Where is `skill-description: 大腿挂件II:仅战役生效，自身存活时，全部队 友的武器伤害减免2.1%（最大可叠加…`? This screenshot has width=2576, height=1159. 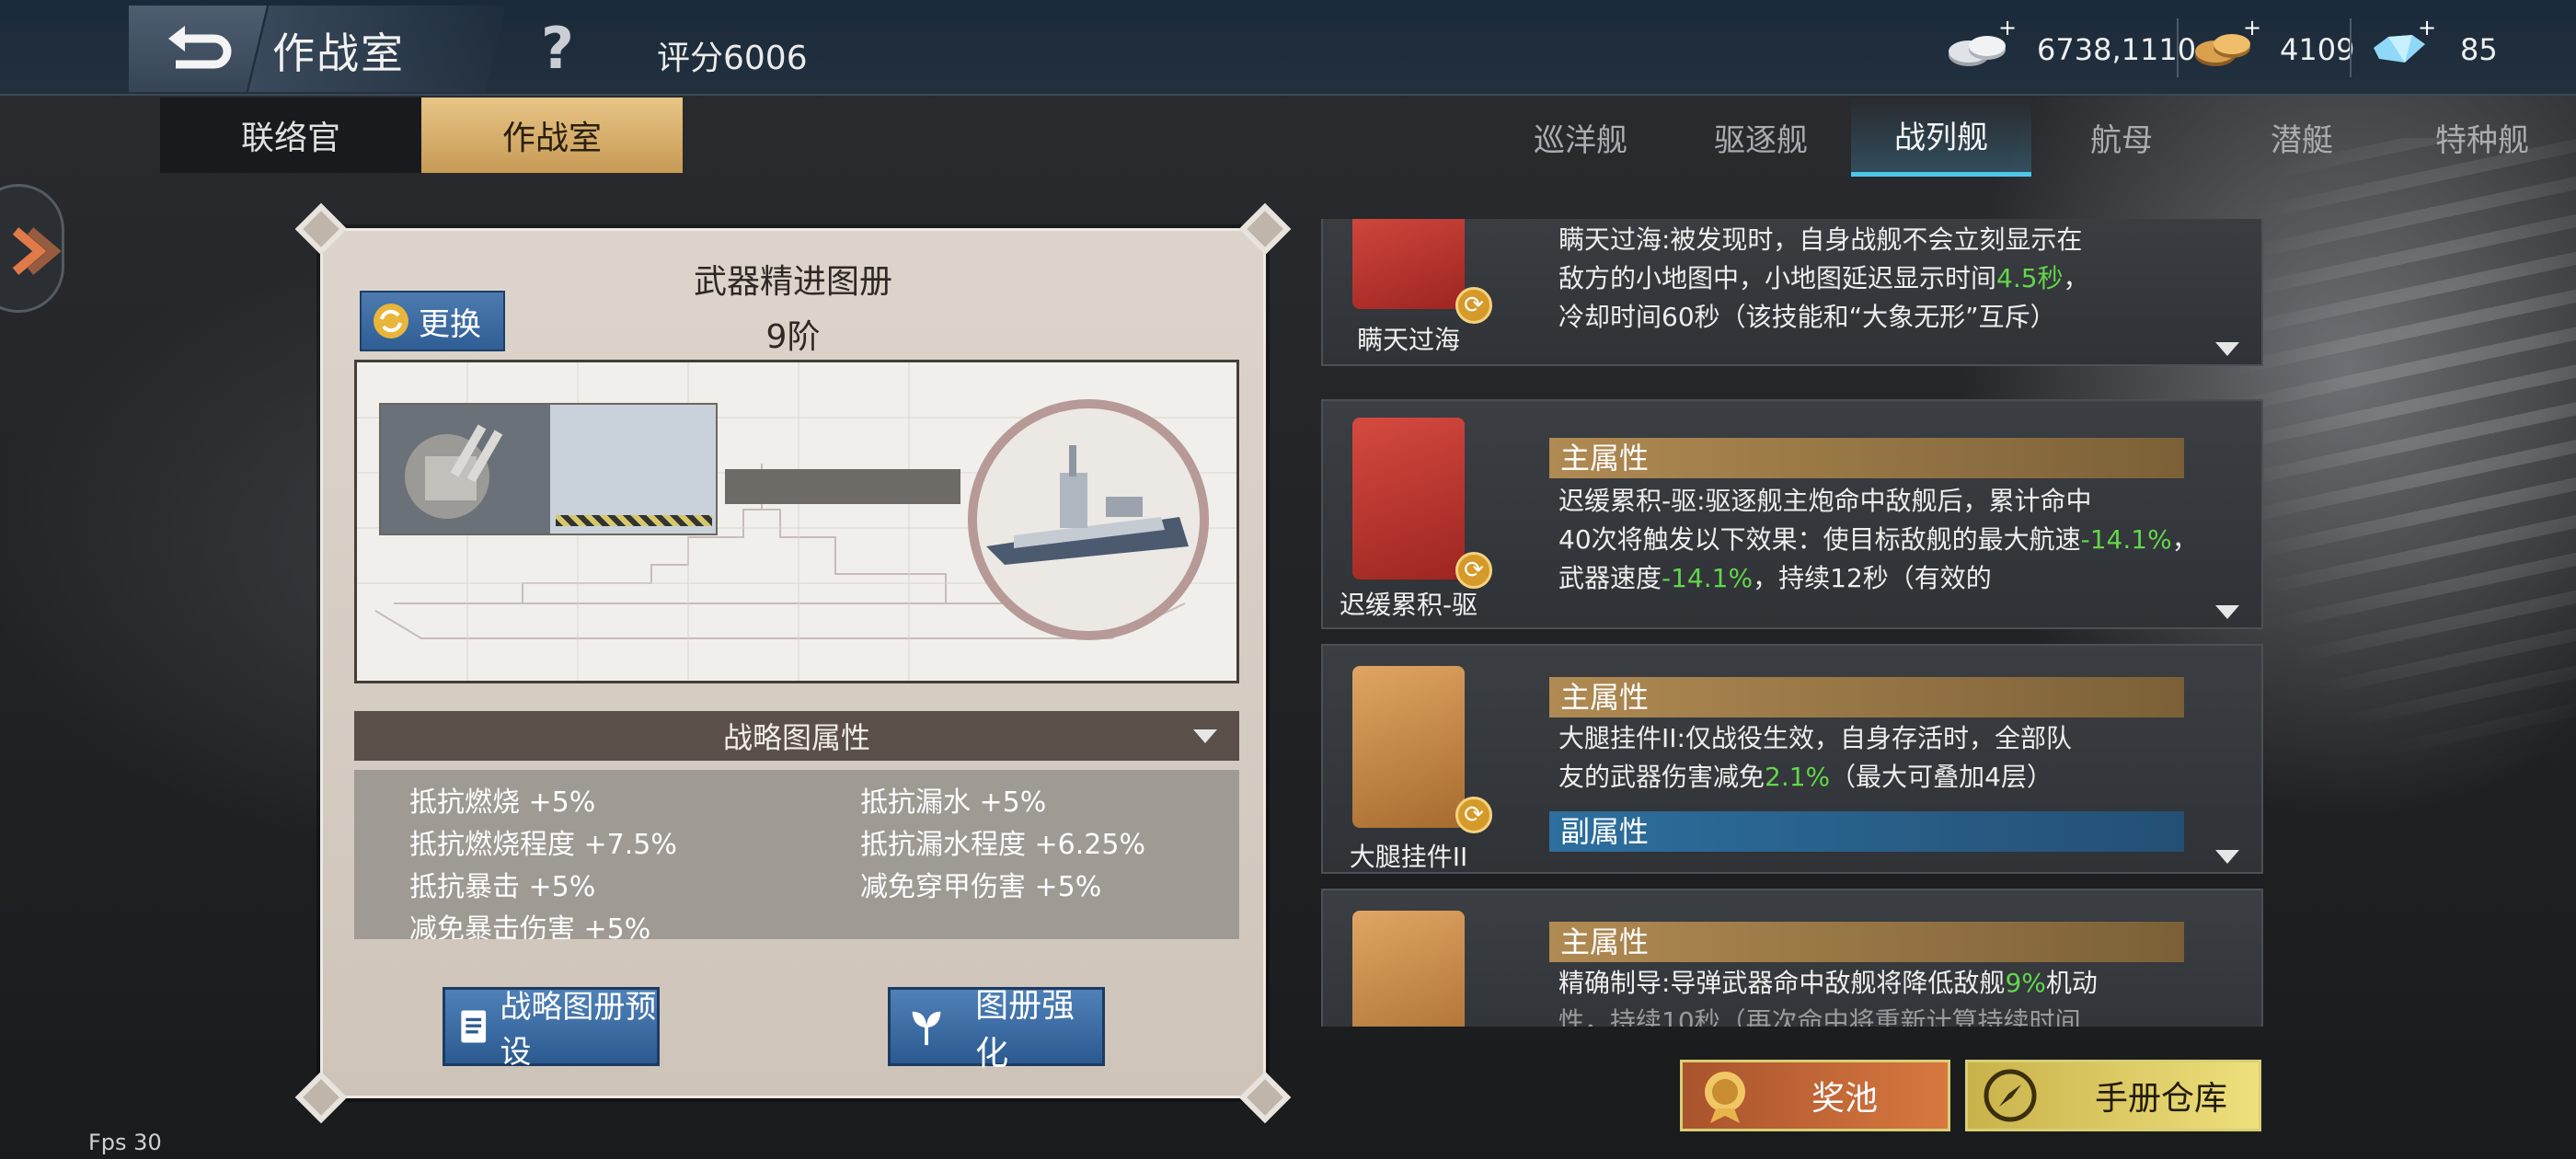
skill-description: 大腿挂件II:仅战役生效，自身存活时，全部队 友的武器伤害减免2.1%（最大可叠加… is located at coordinates (1815, 757).